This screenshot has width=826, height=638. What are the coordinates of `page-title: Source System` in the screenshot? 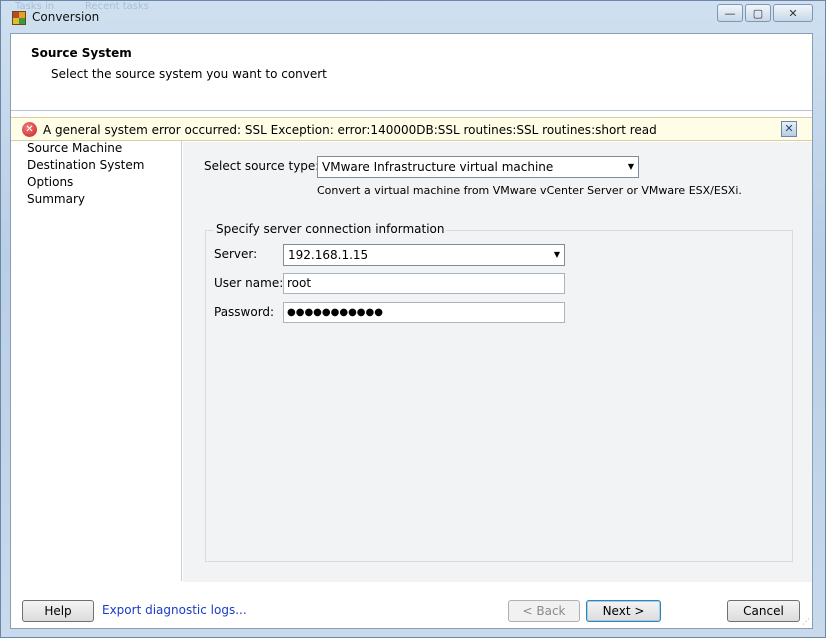 It's located at (81, 53).